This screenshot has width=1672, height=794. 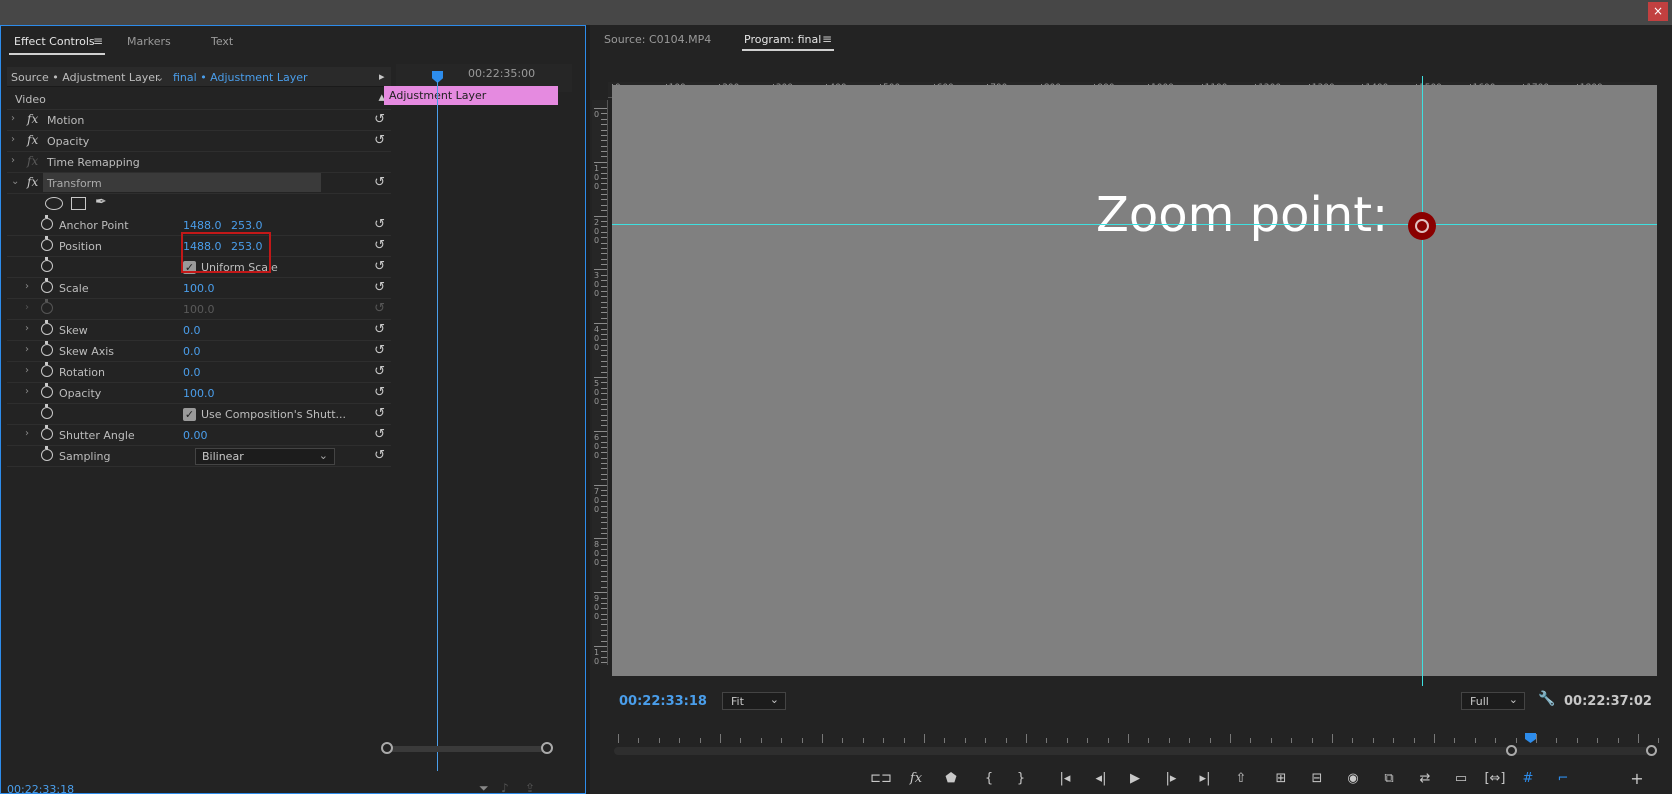 I want to click on horizontal-guide, so click(x=1134, y=224).